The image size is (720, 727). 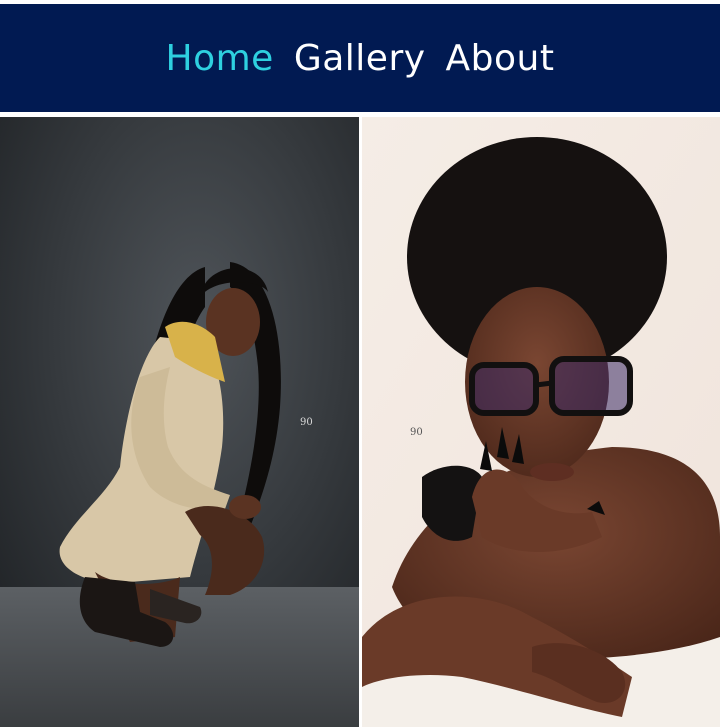 What do you see at coordinates (220, 58) in the screenshot?
I see `nav-link-home: Home` at bounding box center [220, 58].